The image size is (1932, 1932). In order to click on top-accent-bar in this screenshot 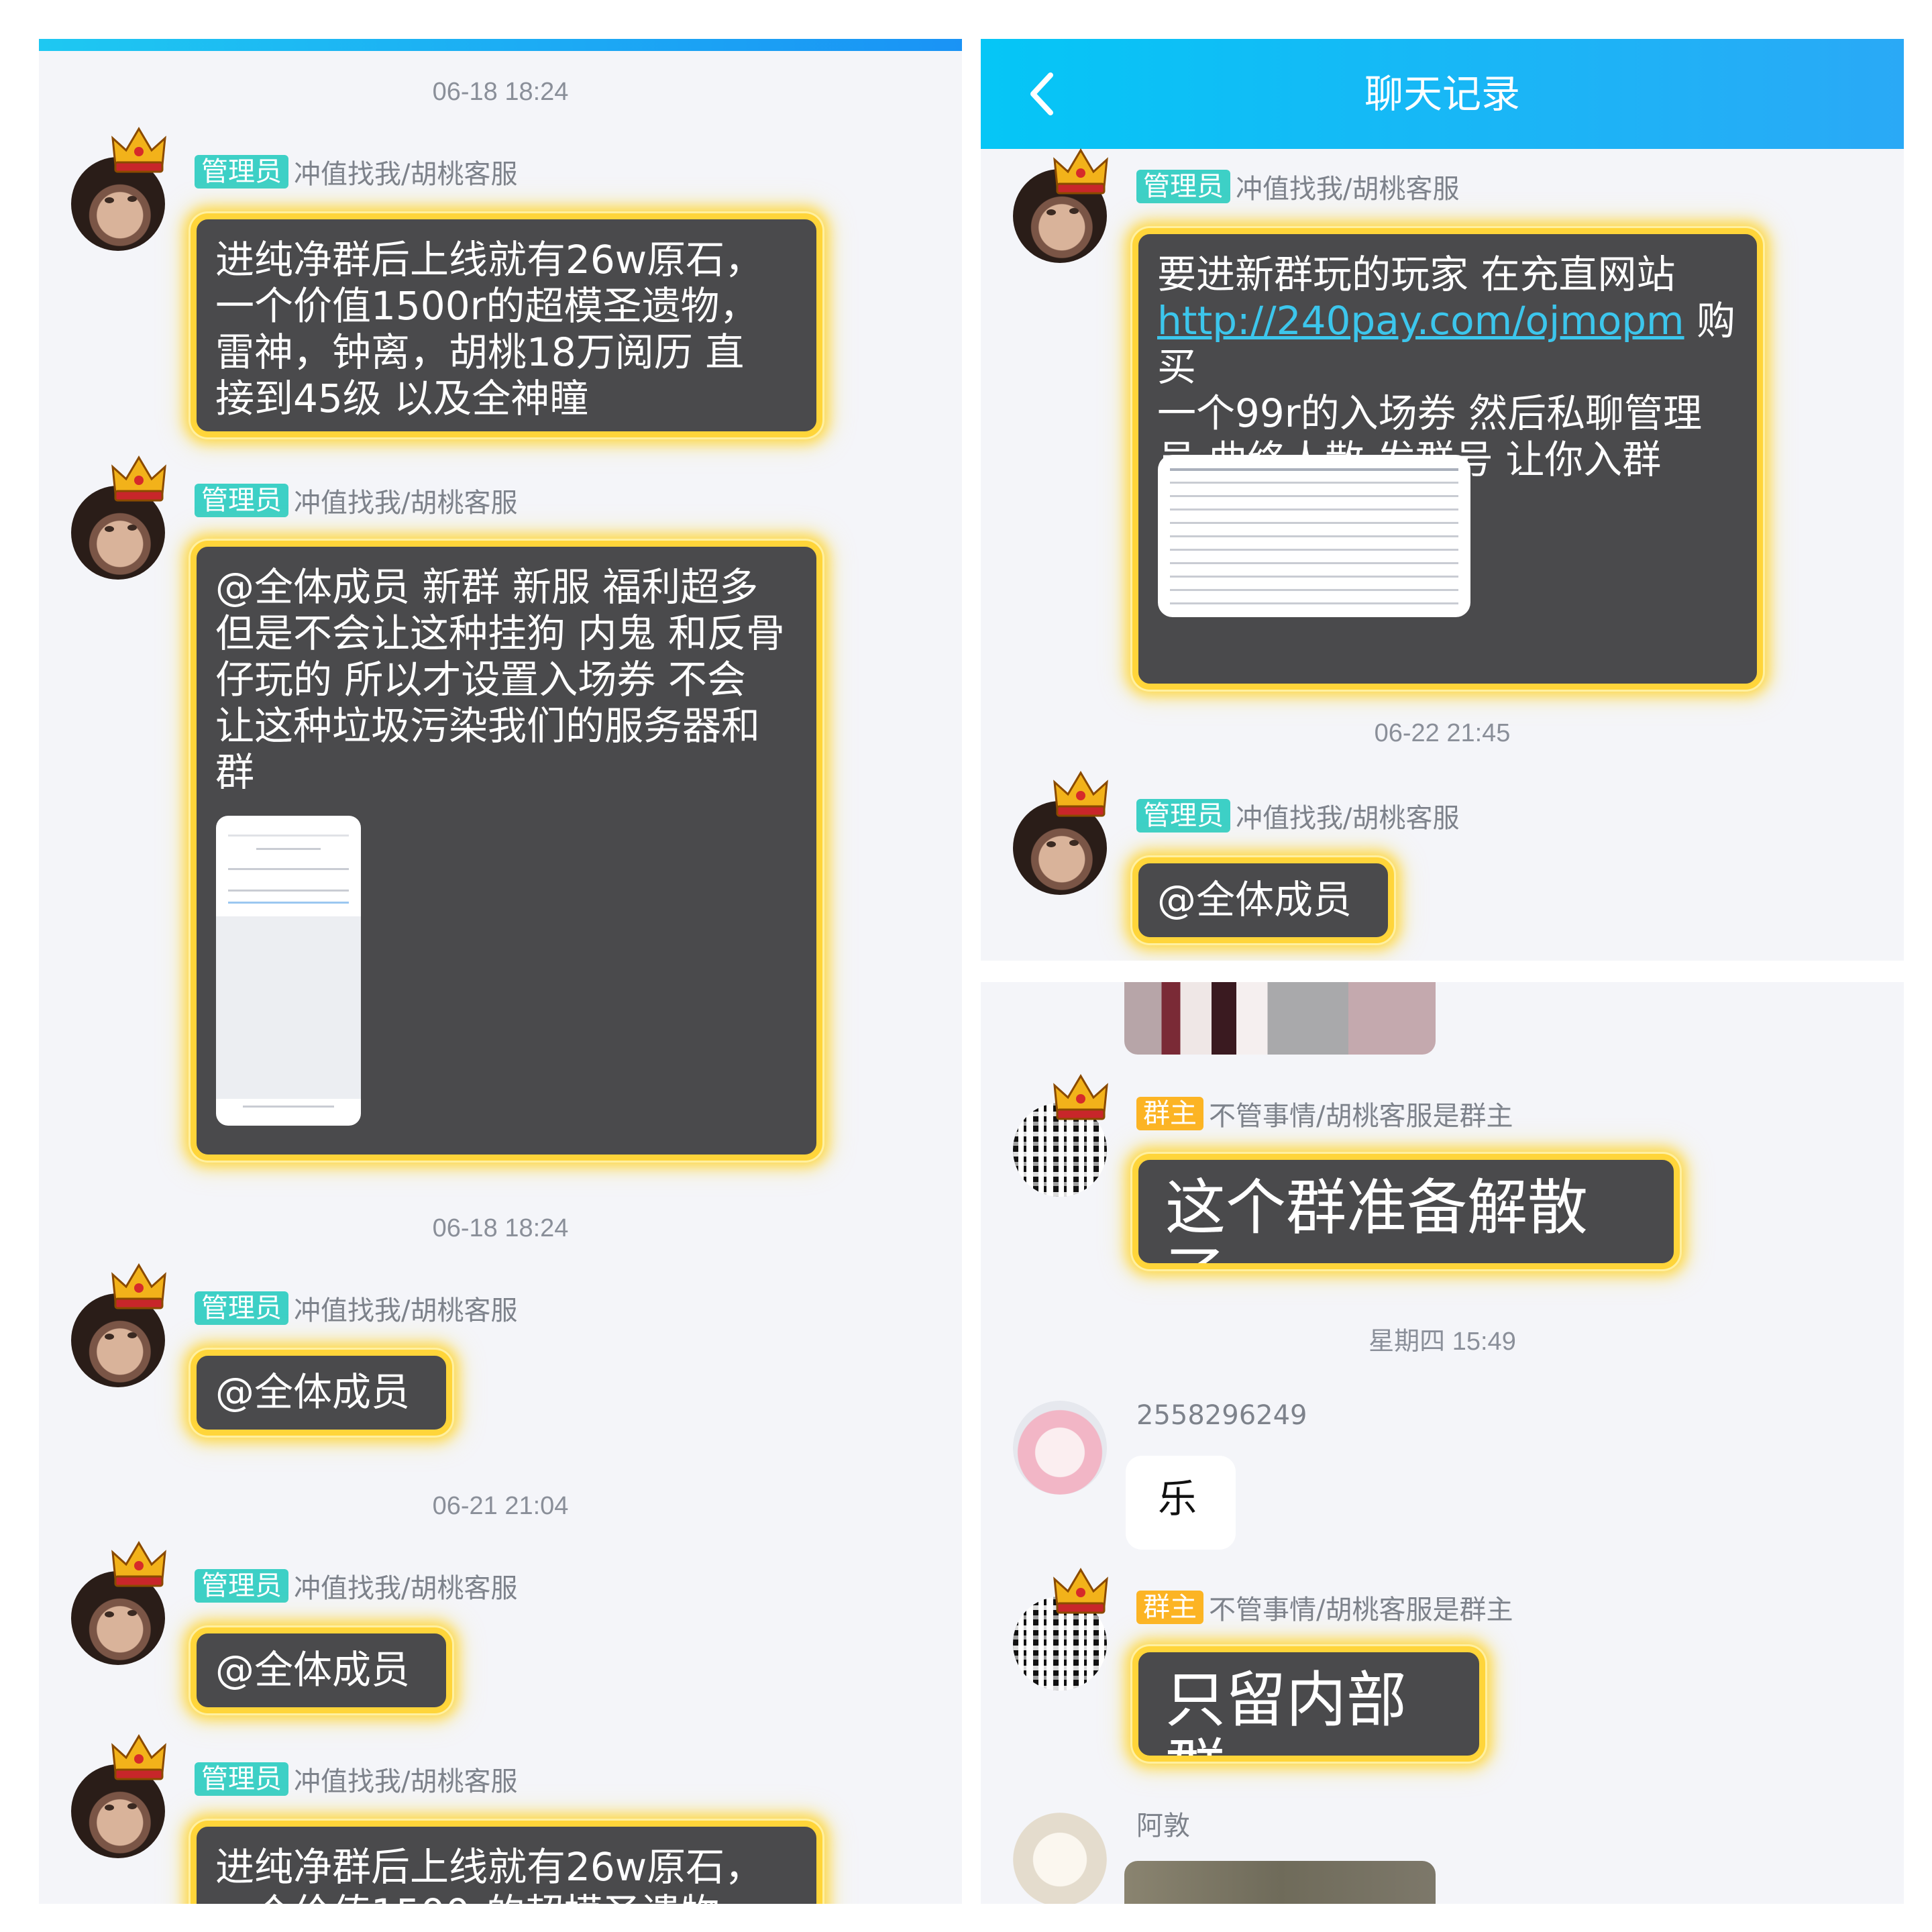, I will do `click(500, 45)`.